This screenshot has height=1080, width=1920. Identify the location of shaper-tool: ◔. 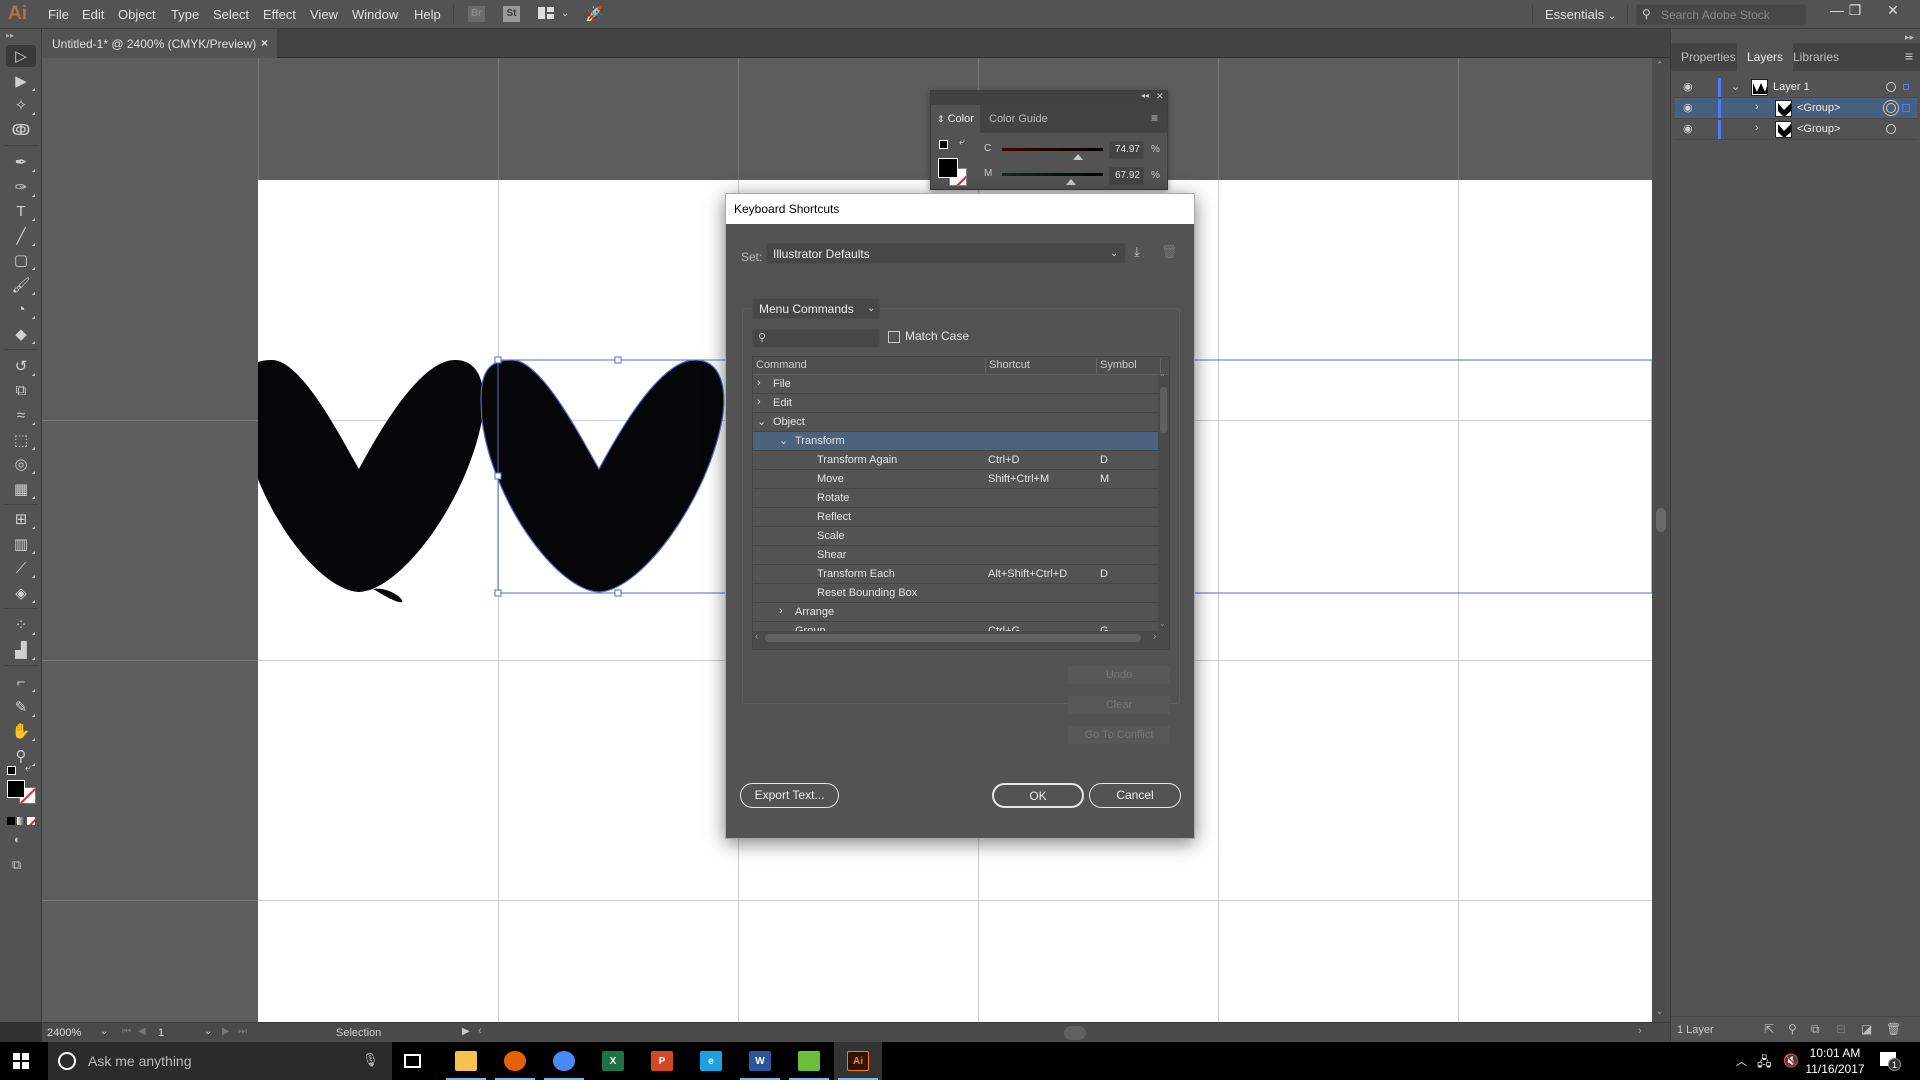
(21, 309).